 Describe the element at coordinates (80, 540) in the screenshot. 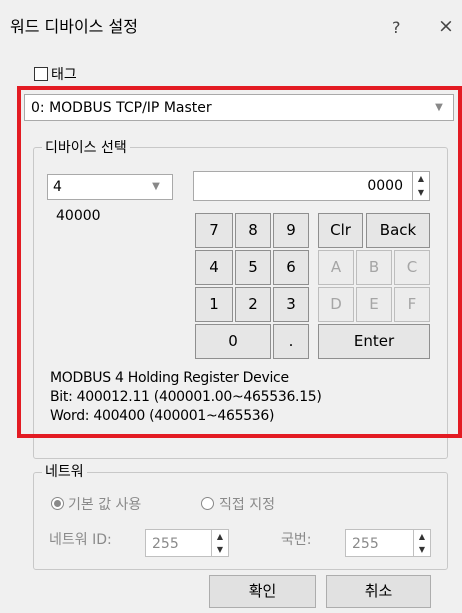

I see `network-id-label: 네트워 ID:` at that location.